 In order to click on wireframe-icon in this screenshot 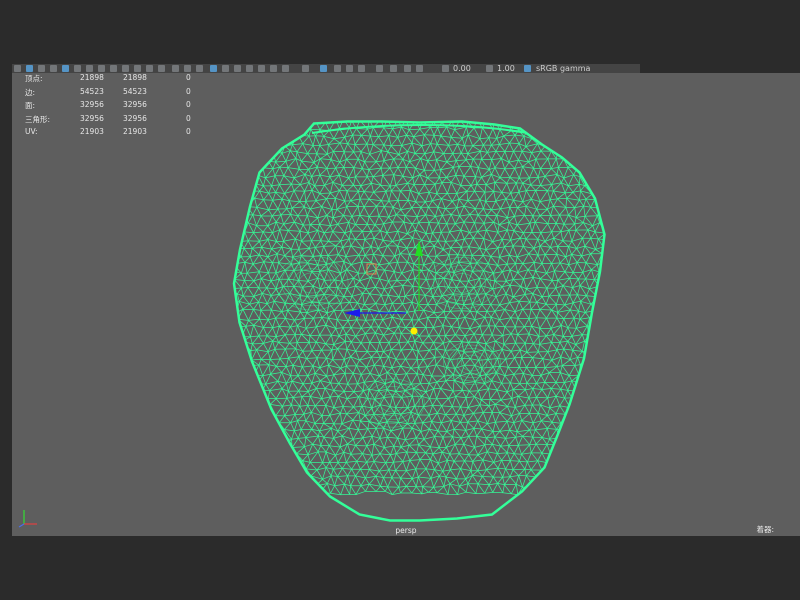, I will do `click(175, 68)`.